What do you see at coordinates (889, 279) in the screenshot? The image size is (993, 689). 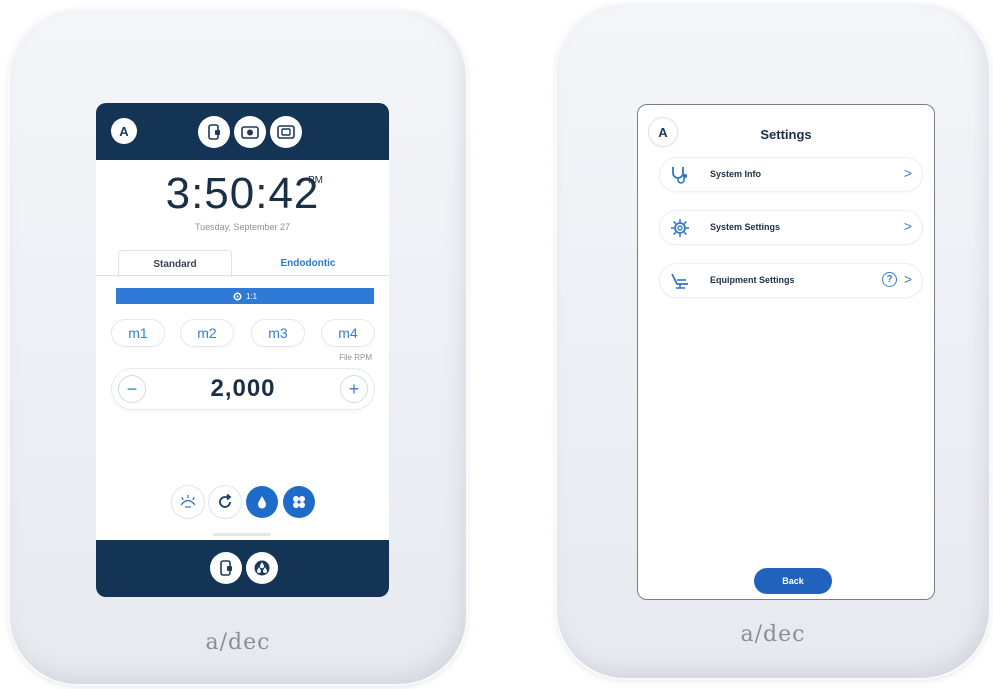 I see `help-icon: ?` at bounding box center [889, 279].